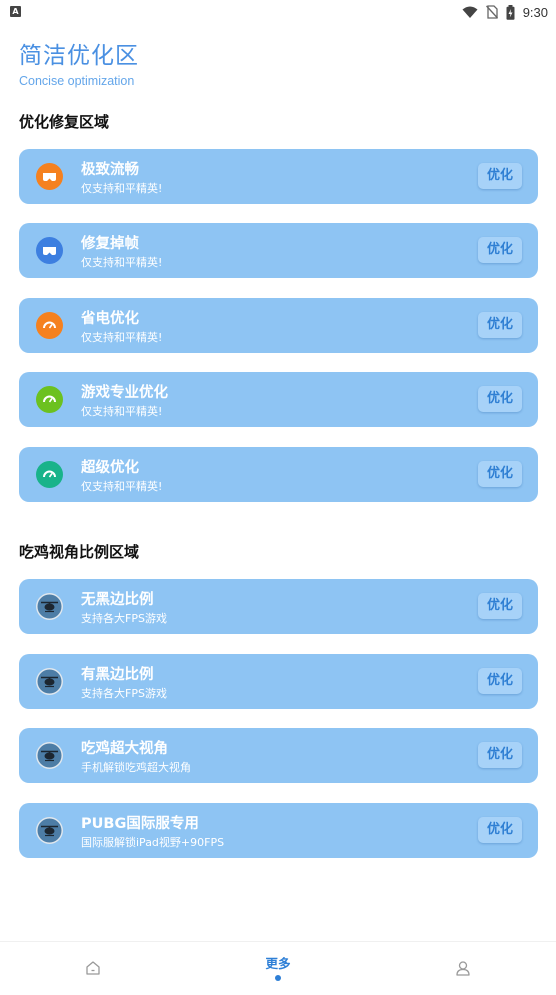 The image size is (556, 995). What do you see at coordinates (491, 12) in the screenshot?
I see `no-sim-icon` at bounding box center [491, 12].